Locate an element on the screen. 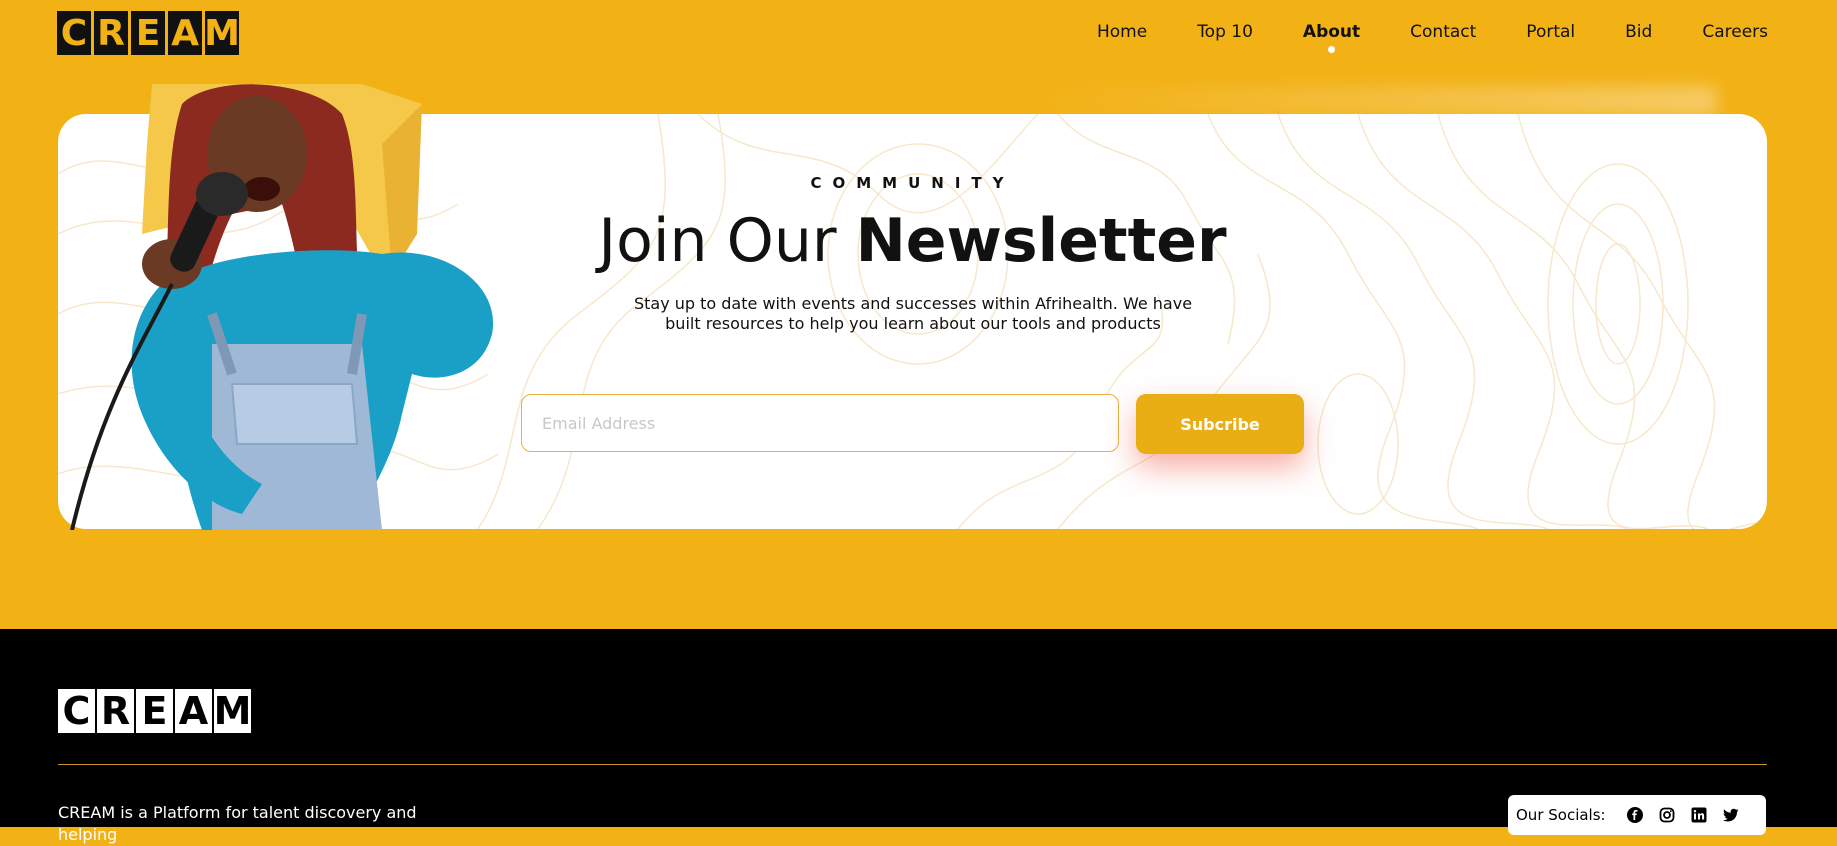 The width and height of the screenshot is (1837, 846). socials-label: Our Socials: is located at coordinates (1561, 815).